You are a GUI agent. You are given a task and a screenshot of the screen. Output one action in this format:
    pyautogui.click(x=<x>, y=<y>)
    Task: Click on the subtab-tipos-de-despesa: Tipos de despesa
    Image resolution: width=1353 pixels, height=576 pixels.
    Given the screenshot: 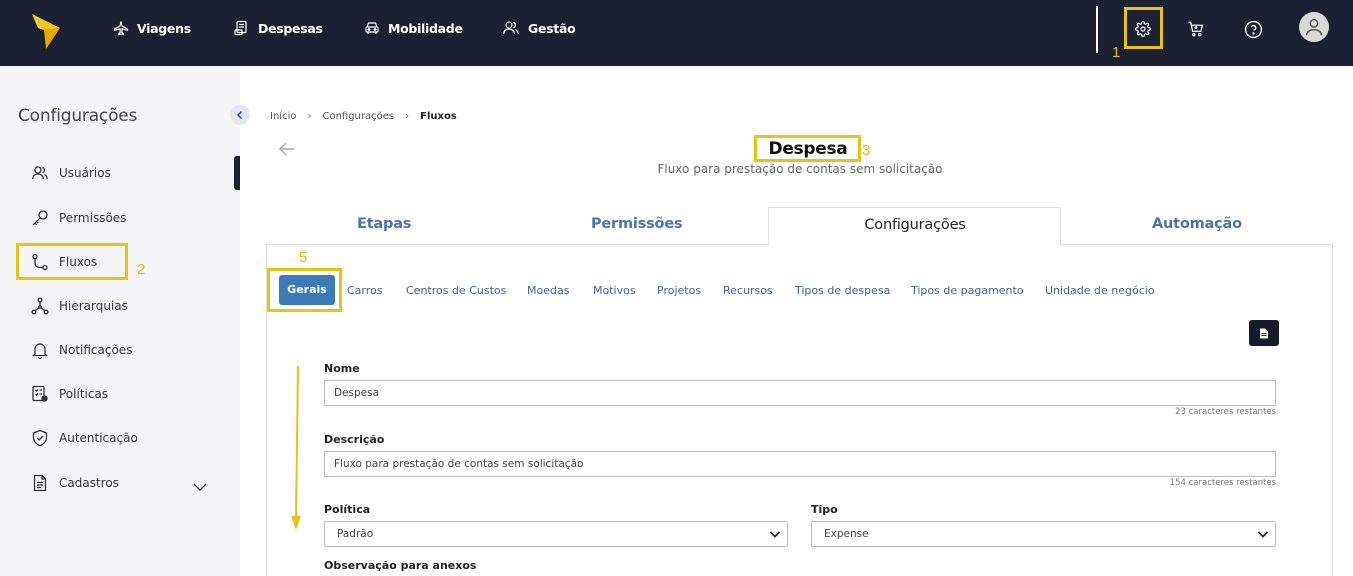 What is the action you would take?
    pyautogui.click(x=842, y=290)
    